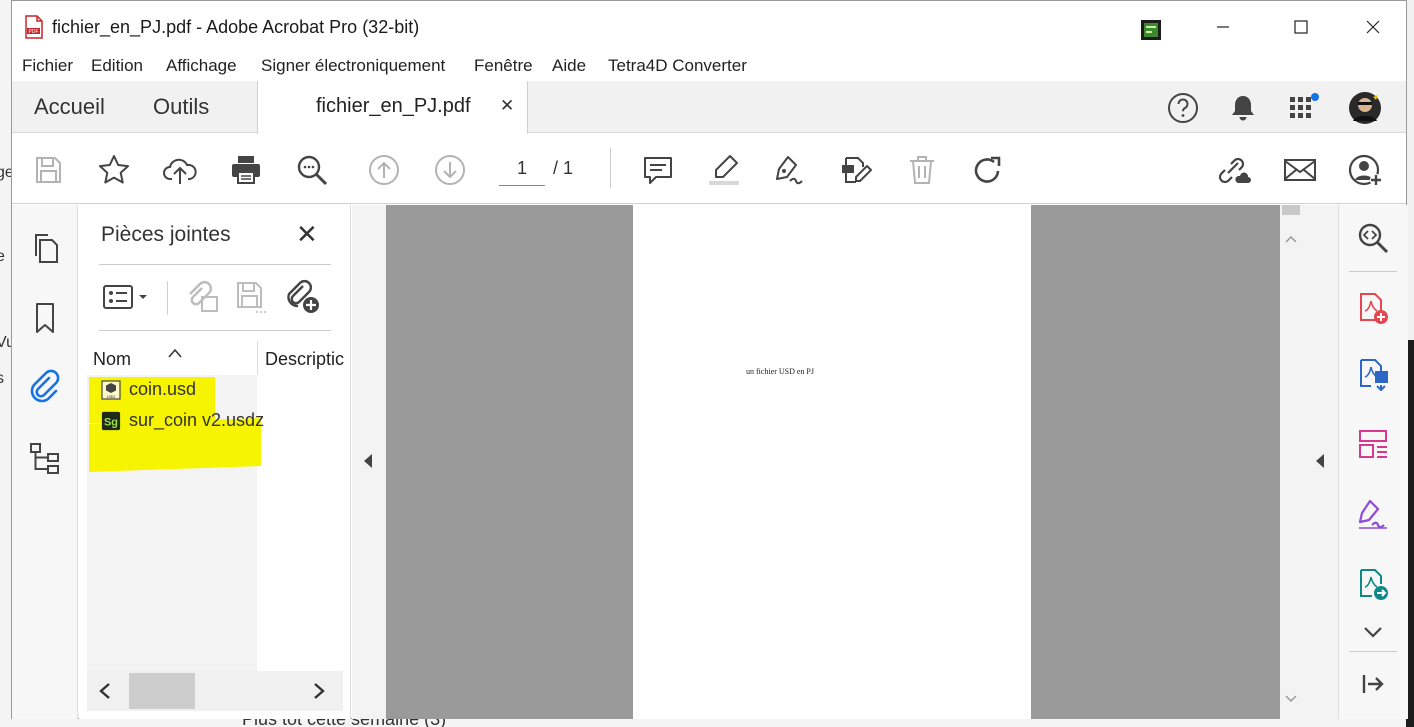  Describe the element at coordinates (175, 360) in the screenshot. I see `sort-ascending-icon` at that location.